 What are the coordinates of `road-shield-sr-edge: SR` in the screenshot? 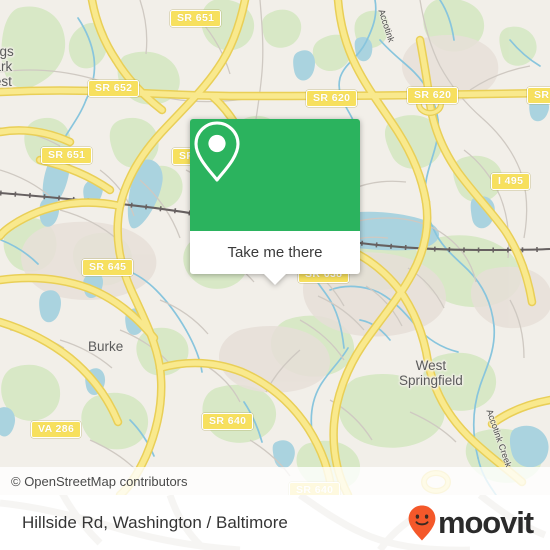 It's located at (538, 95).